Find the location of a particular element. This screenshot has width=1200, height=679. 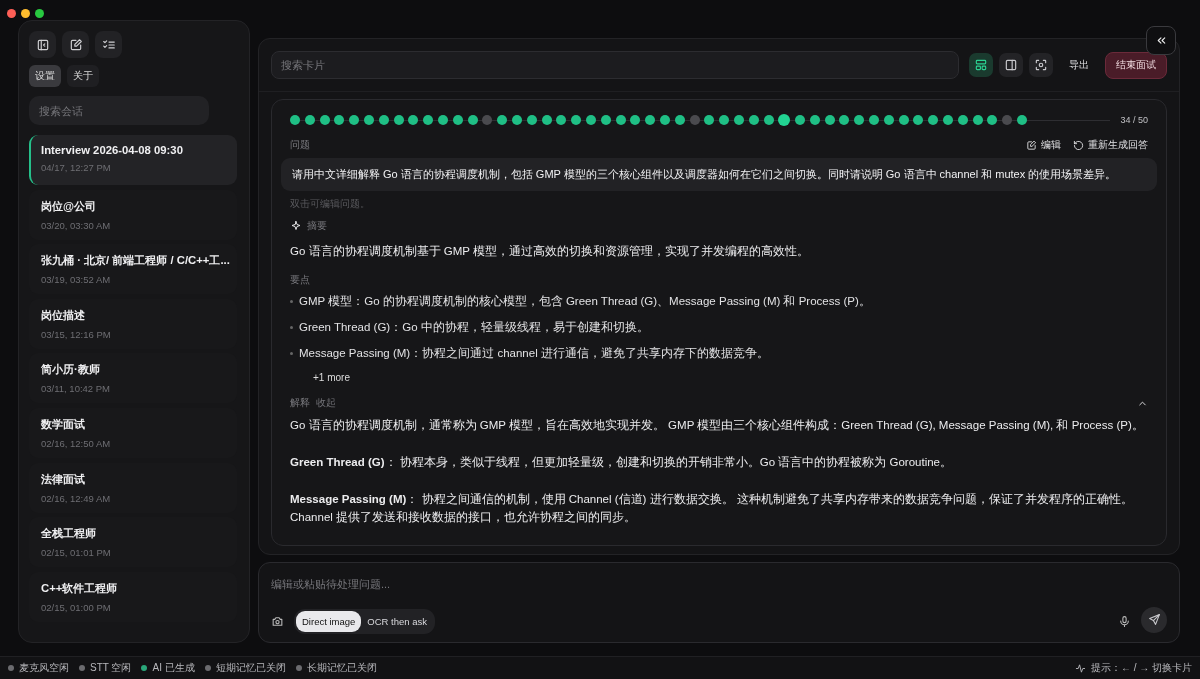

session-title: 全栈工程师 is located at coordinates (69, 534).